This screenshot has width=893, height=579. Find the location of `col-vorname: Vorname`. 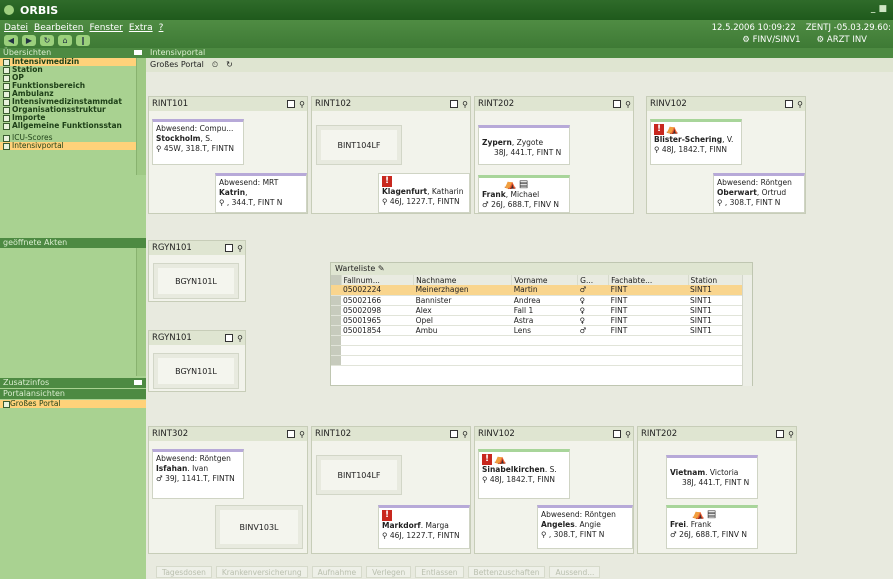

col-vorname: Vorname is located at coordinates (545, 280).